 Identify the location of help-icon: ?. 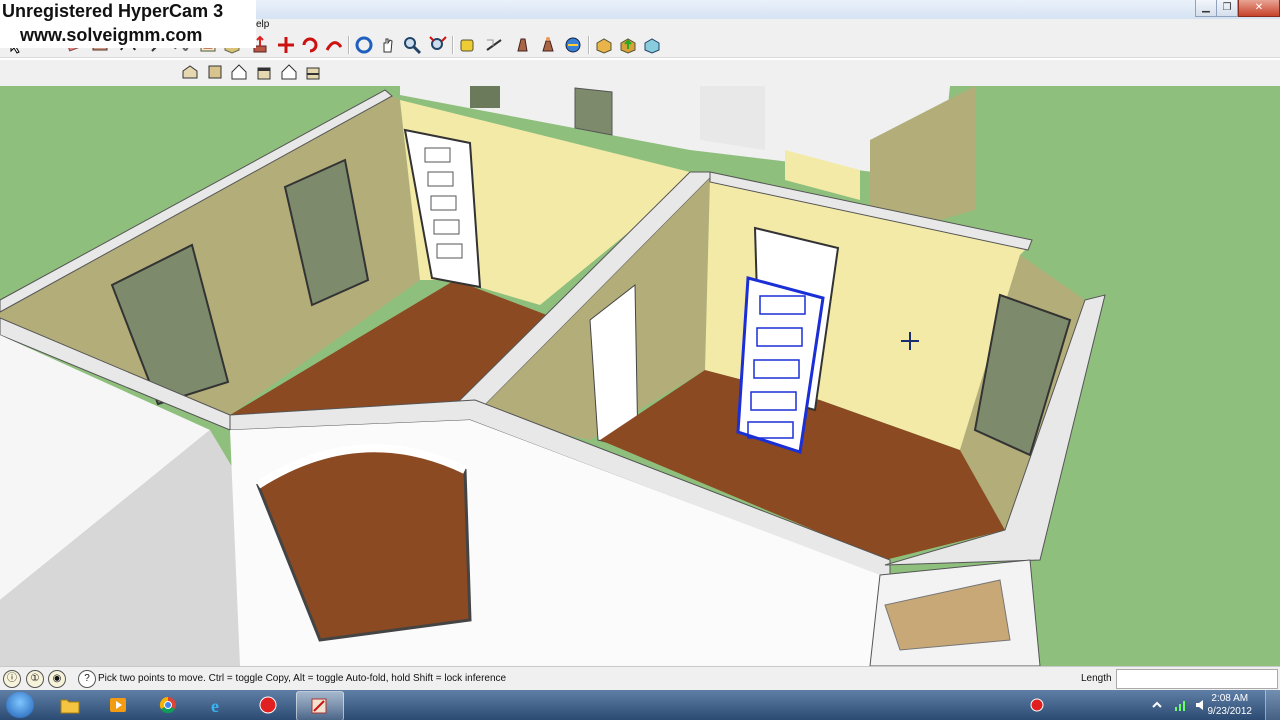
(87, 679).